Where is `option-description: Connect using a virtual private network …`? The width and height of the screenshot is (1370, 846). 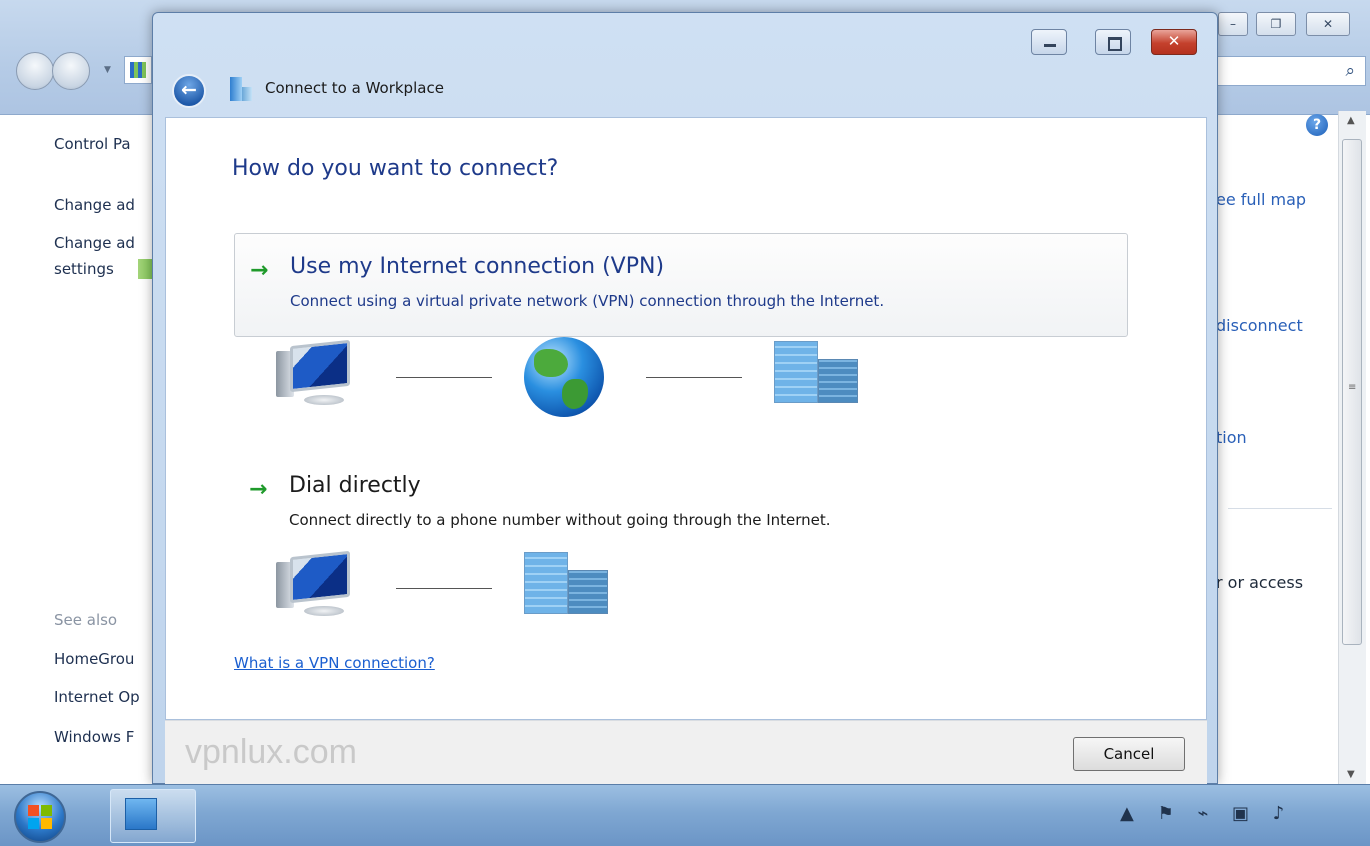
option-description: Connect using a virtual private network … is located at coordinates (587, 301).